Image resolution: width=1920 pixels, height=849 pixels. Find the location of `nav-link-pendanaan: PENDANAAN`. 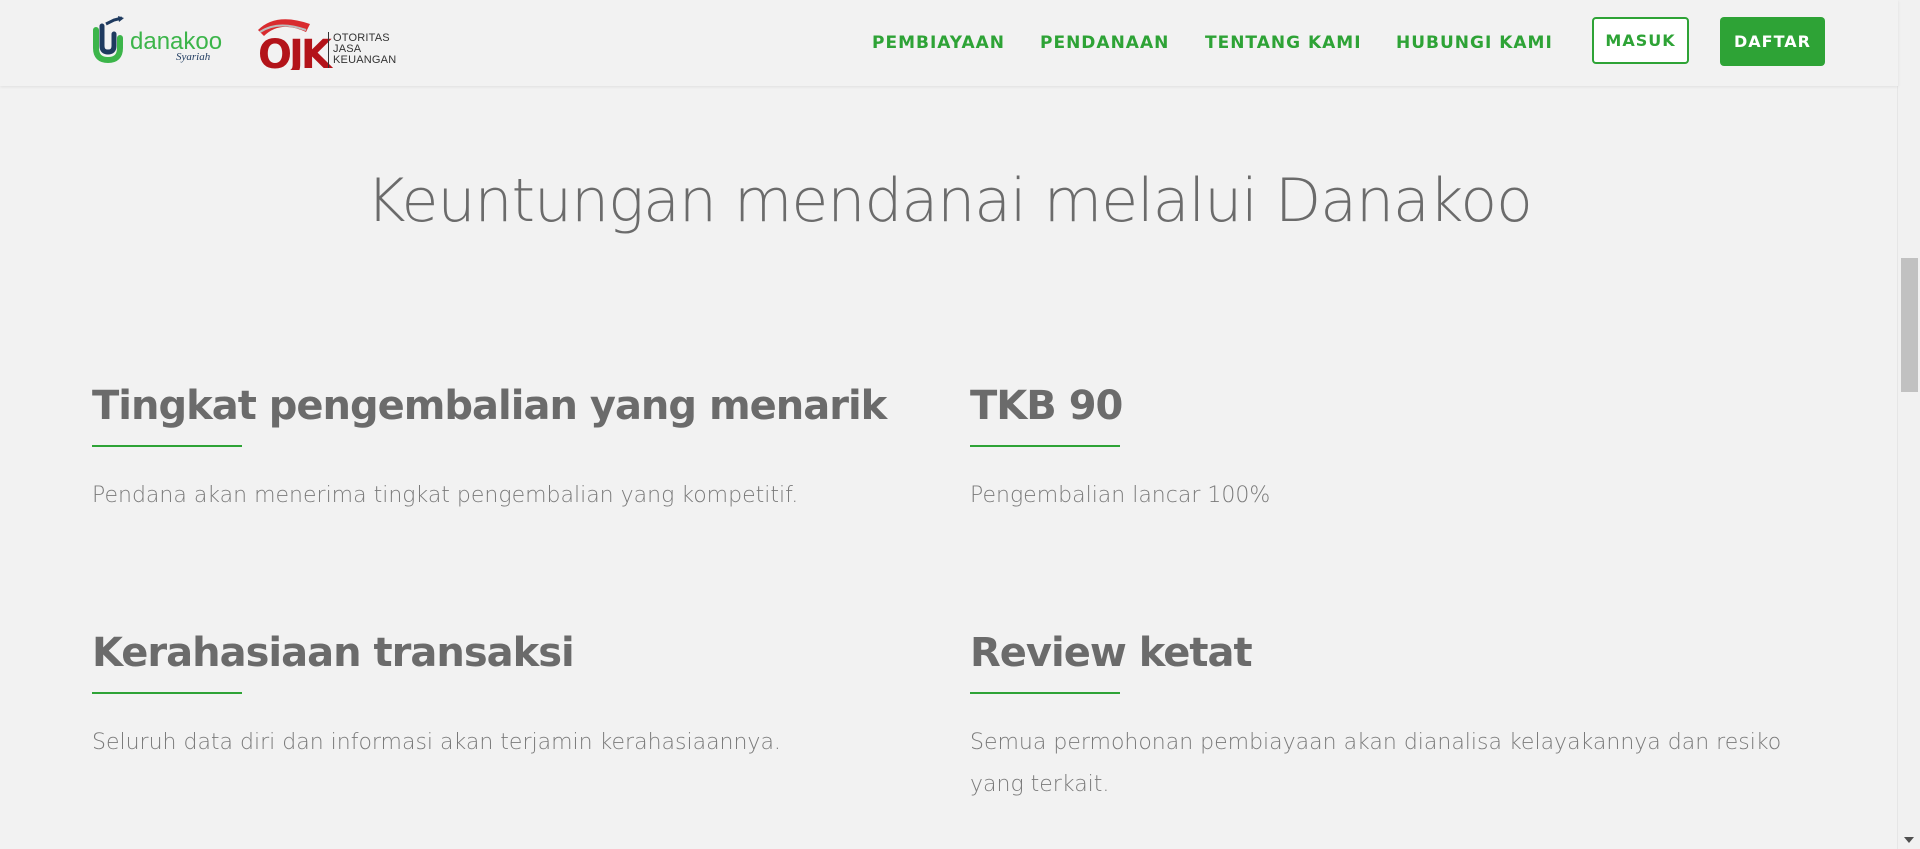

nav-link-pendanaan: PENDANAAN is located at coordinates (1104, 43).